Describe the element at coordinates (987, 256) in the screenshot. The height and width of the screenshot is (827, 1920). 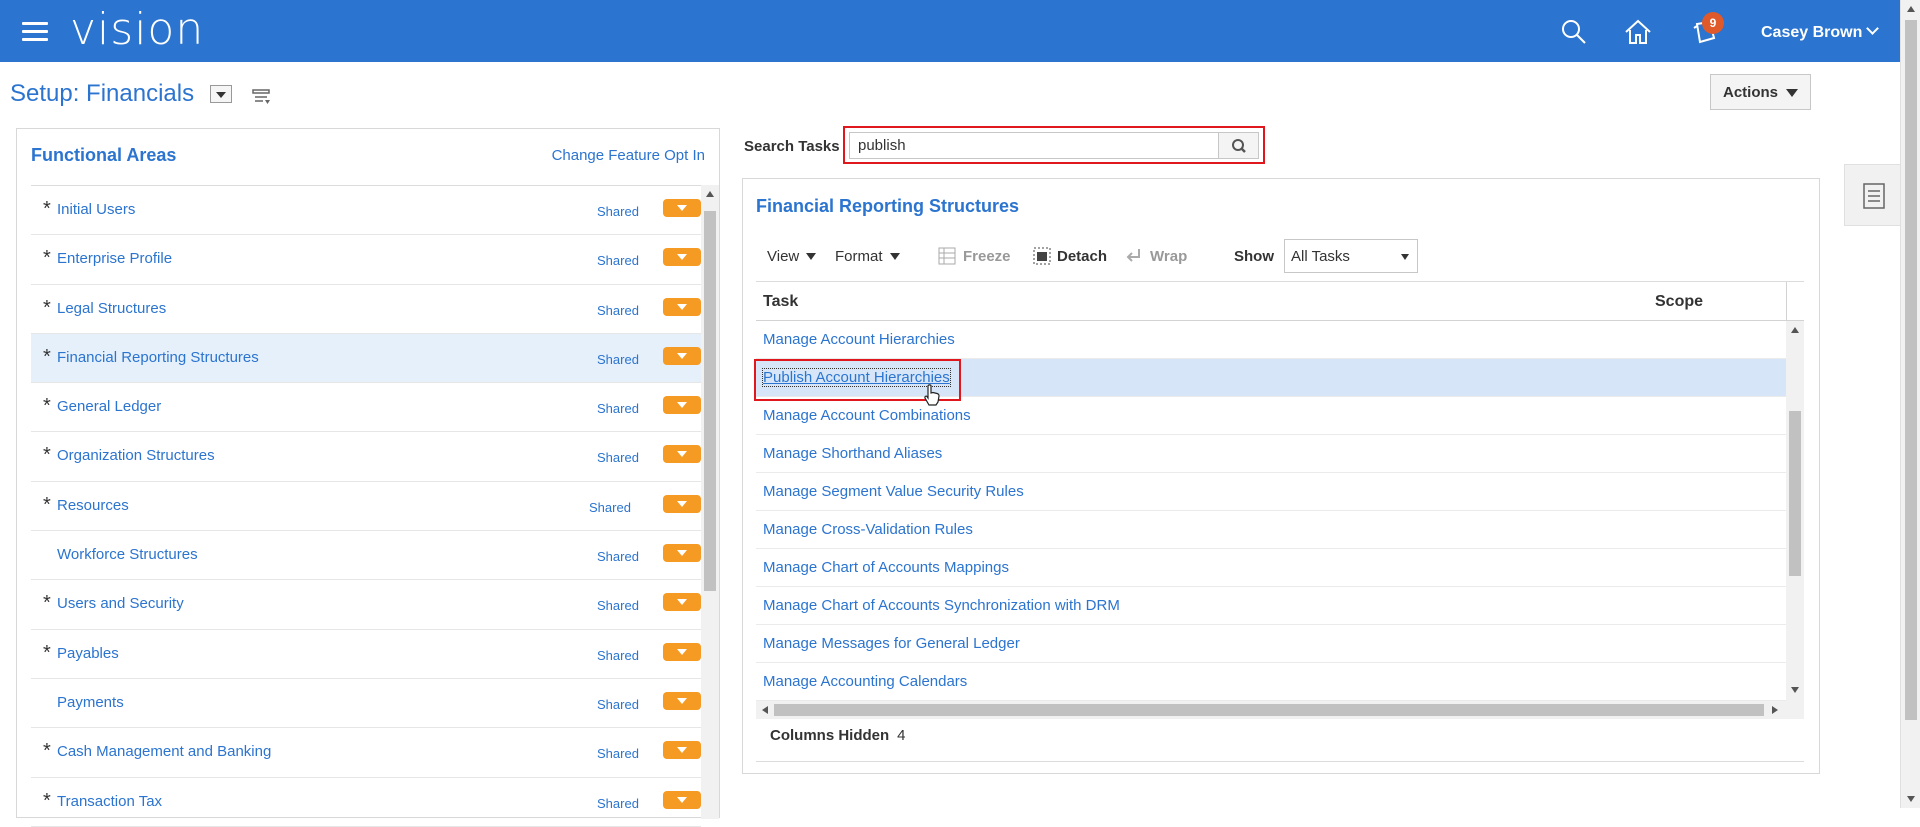
I see `freeze-button: Freeze` at that location.